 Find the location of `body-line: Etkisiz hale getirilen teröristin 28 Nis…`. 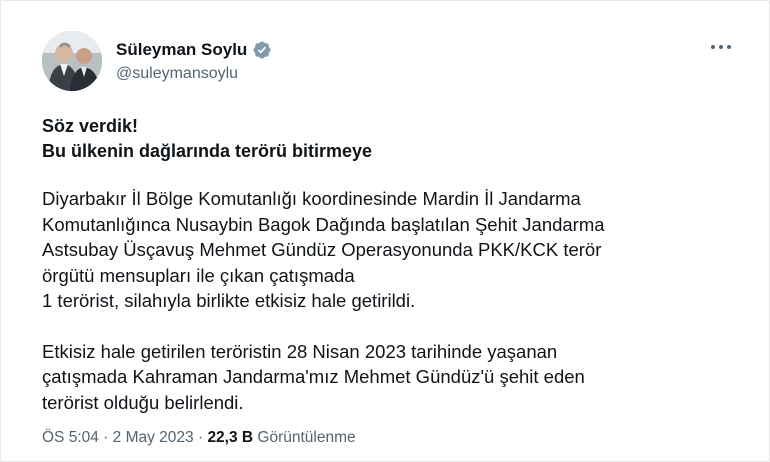

body-line: Etkisiz hale getirilen teröristin 28 Nis… is located at coordinates (300, 351).